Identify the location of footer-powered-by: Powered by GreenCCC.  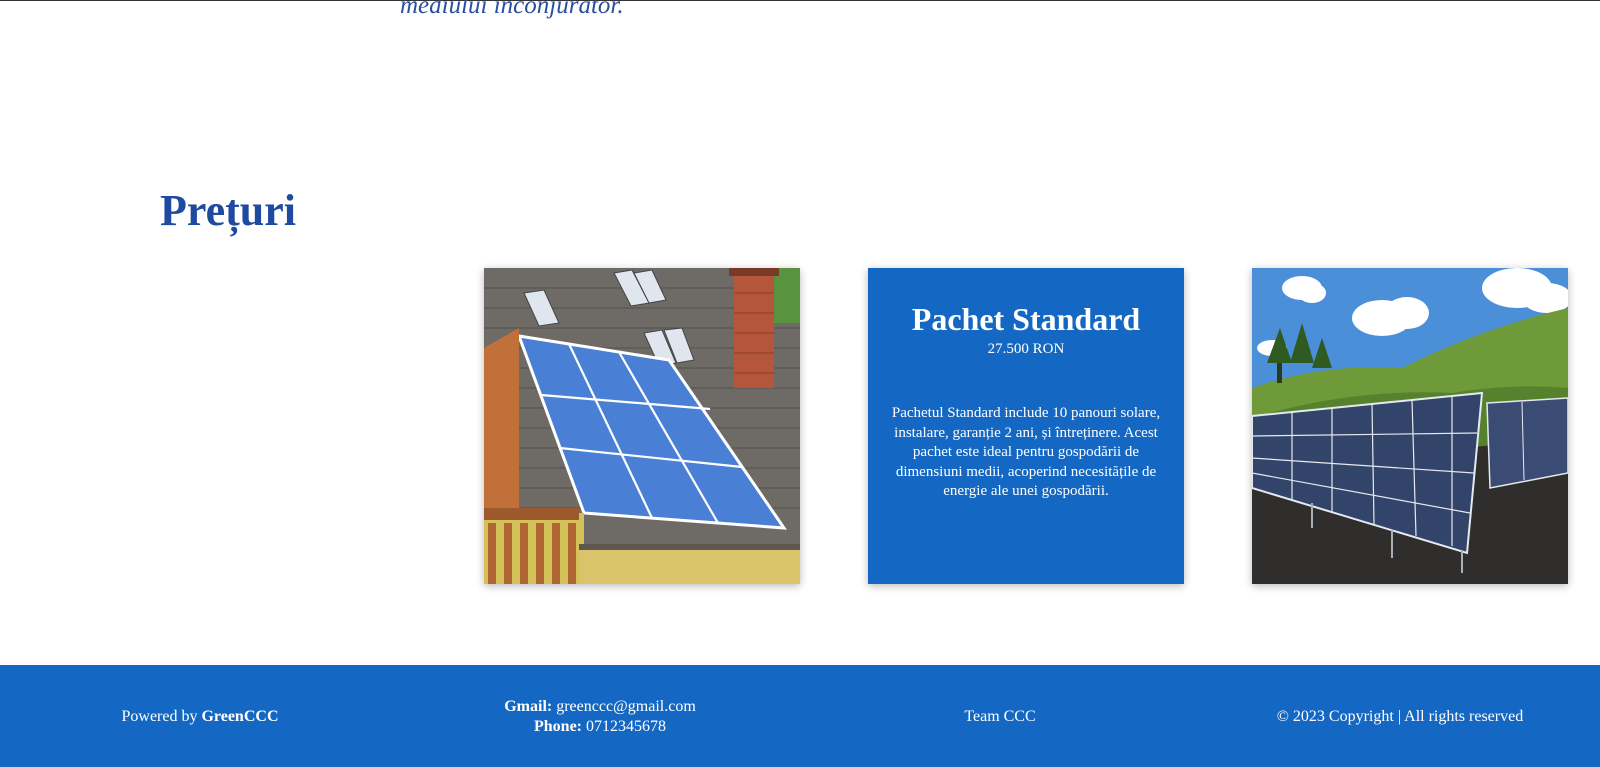
(200, 717).